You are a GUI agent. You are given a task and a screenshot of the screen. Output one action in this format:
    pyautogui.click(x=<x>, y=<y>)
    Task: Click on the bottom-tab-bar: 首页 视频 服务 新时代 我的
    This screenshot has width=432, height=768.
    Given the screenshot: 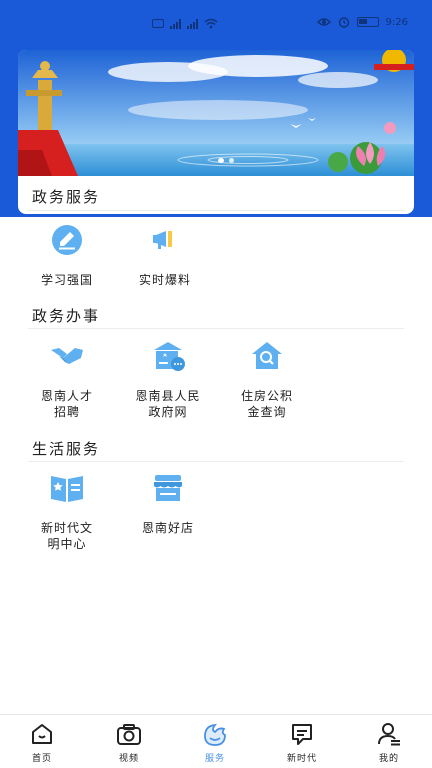 What is the action you would take?
    pyautogui.click(x=216, y=741)
    